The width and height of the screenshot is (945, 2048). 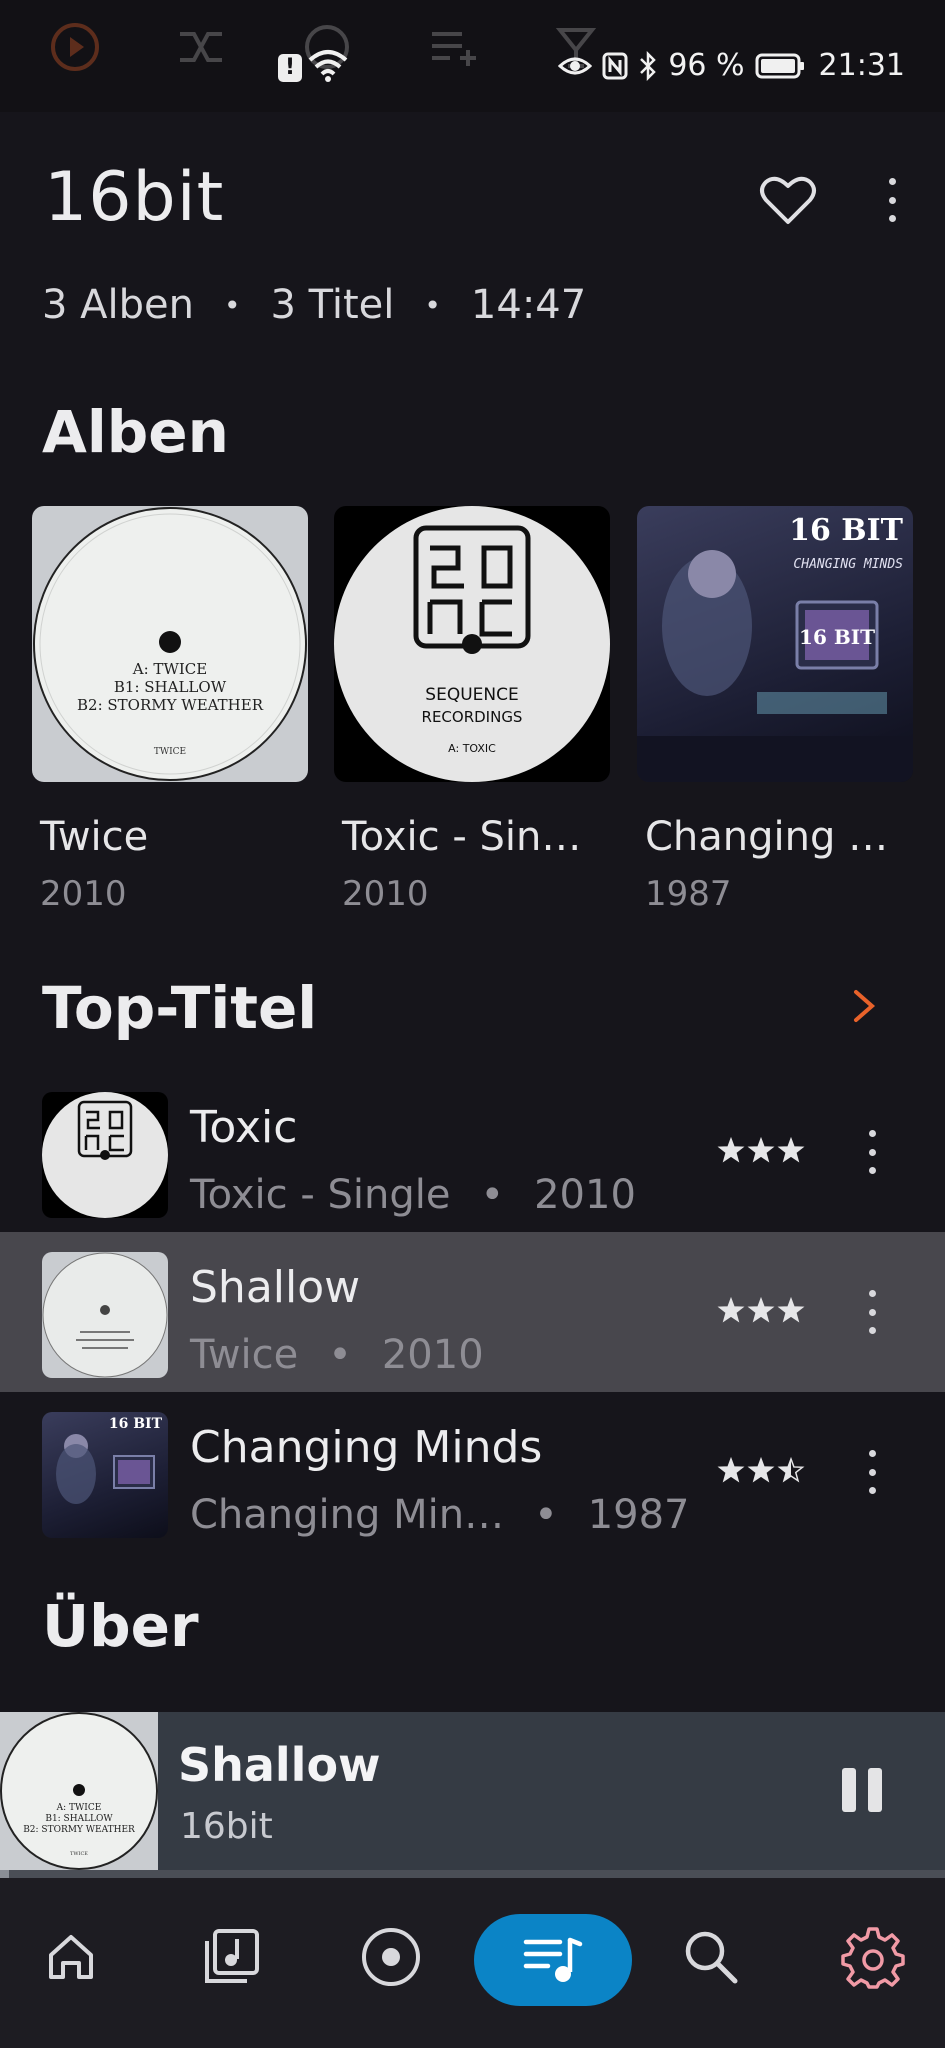 I want to click on track-album: Twice, so click(x=244, y=1355).